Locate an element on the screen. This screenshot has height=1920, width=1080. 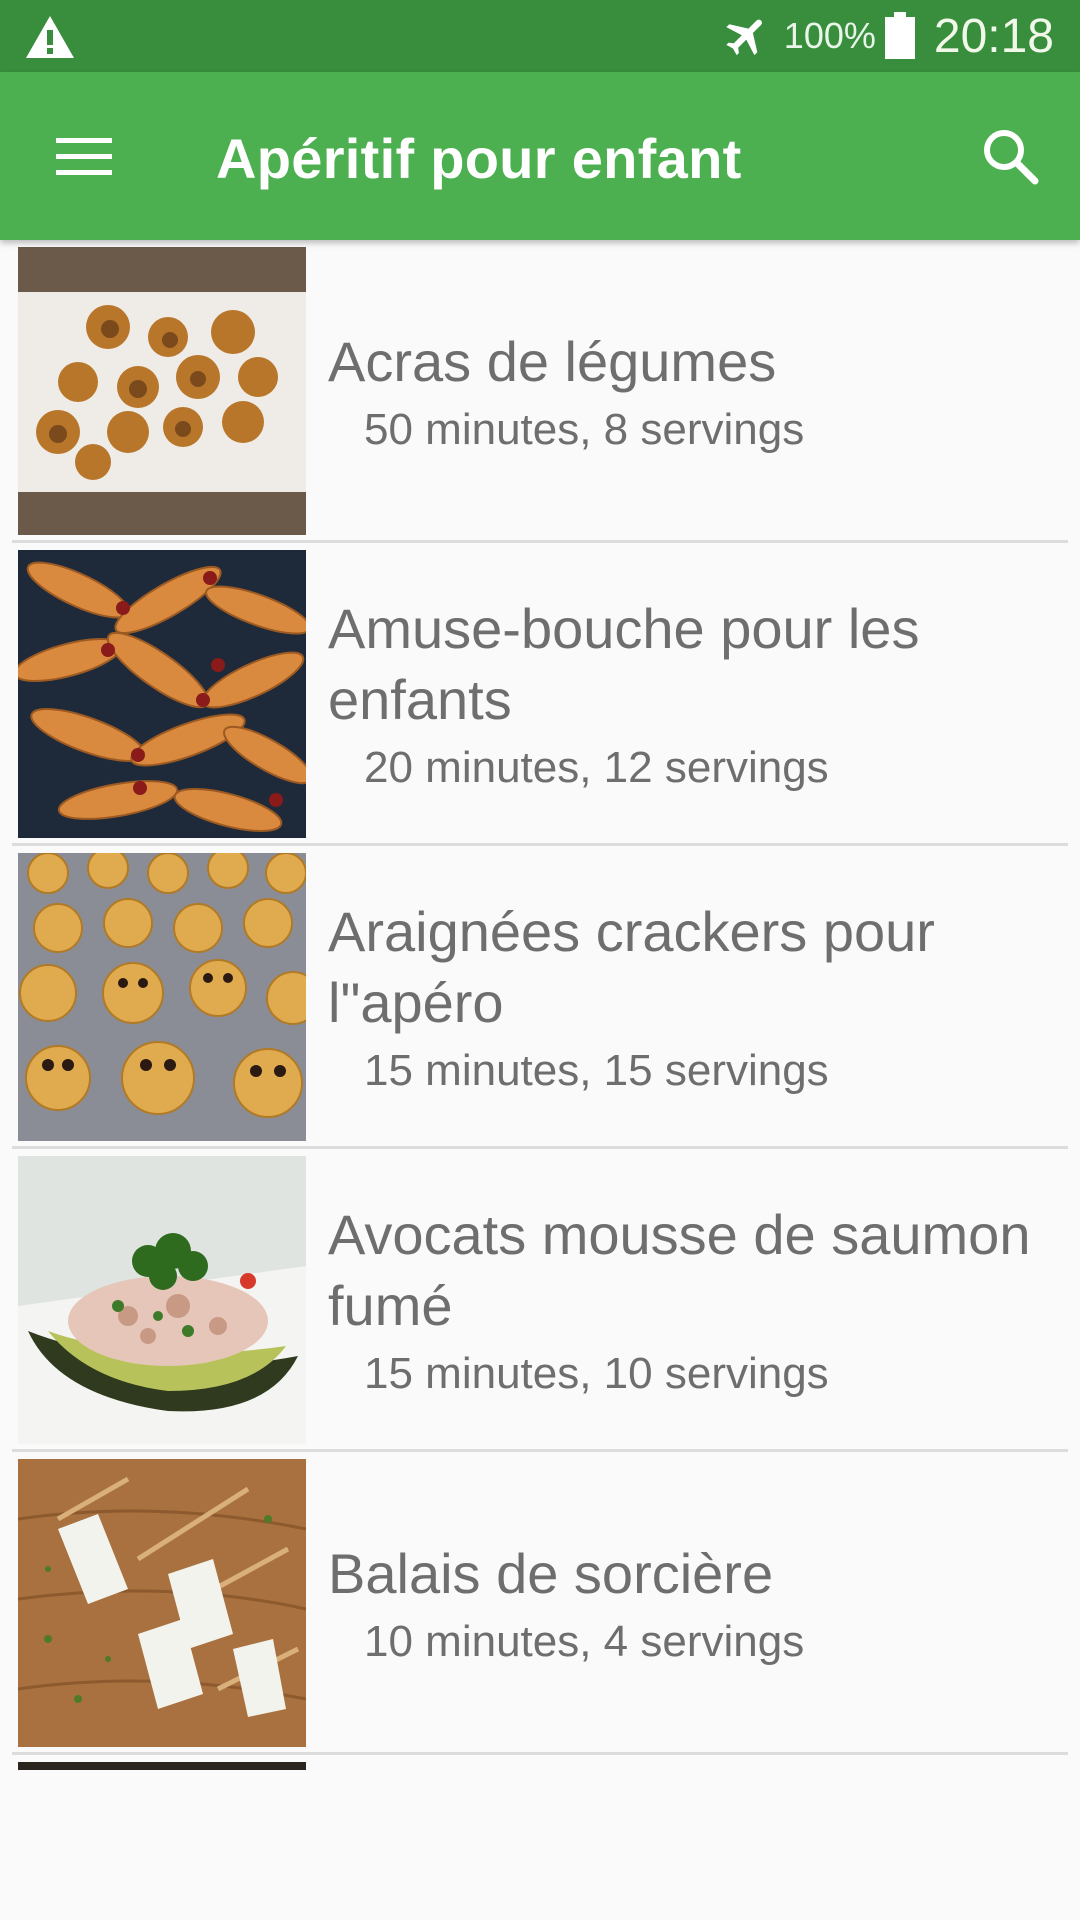
recipe-title: Amuse-bouche pour les enfants is located at coordinates (624, 664).